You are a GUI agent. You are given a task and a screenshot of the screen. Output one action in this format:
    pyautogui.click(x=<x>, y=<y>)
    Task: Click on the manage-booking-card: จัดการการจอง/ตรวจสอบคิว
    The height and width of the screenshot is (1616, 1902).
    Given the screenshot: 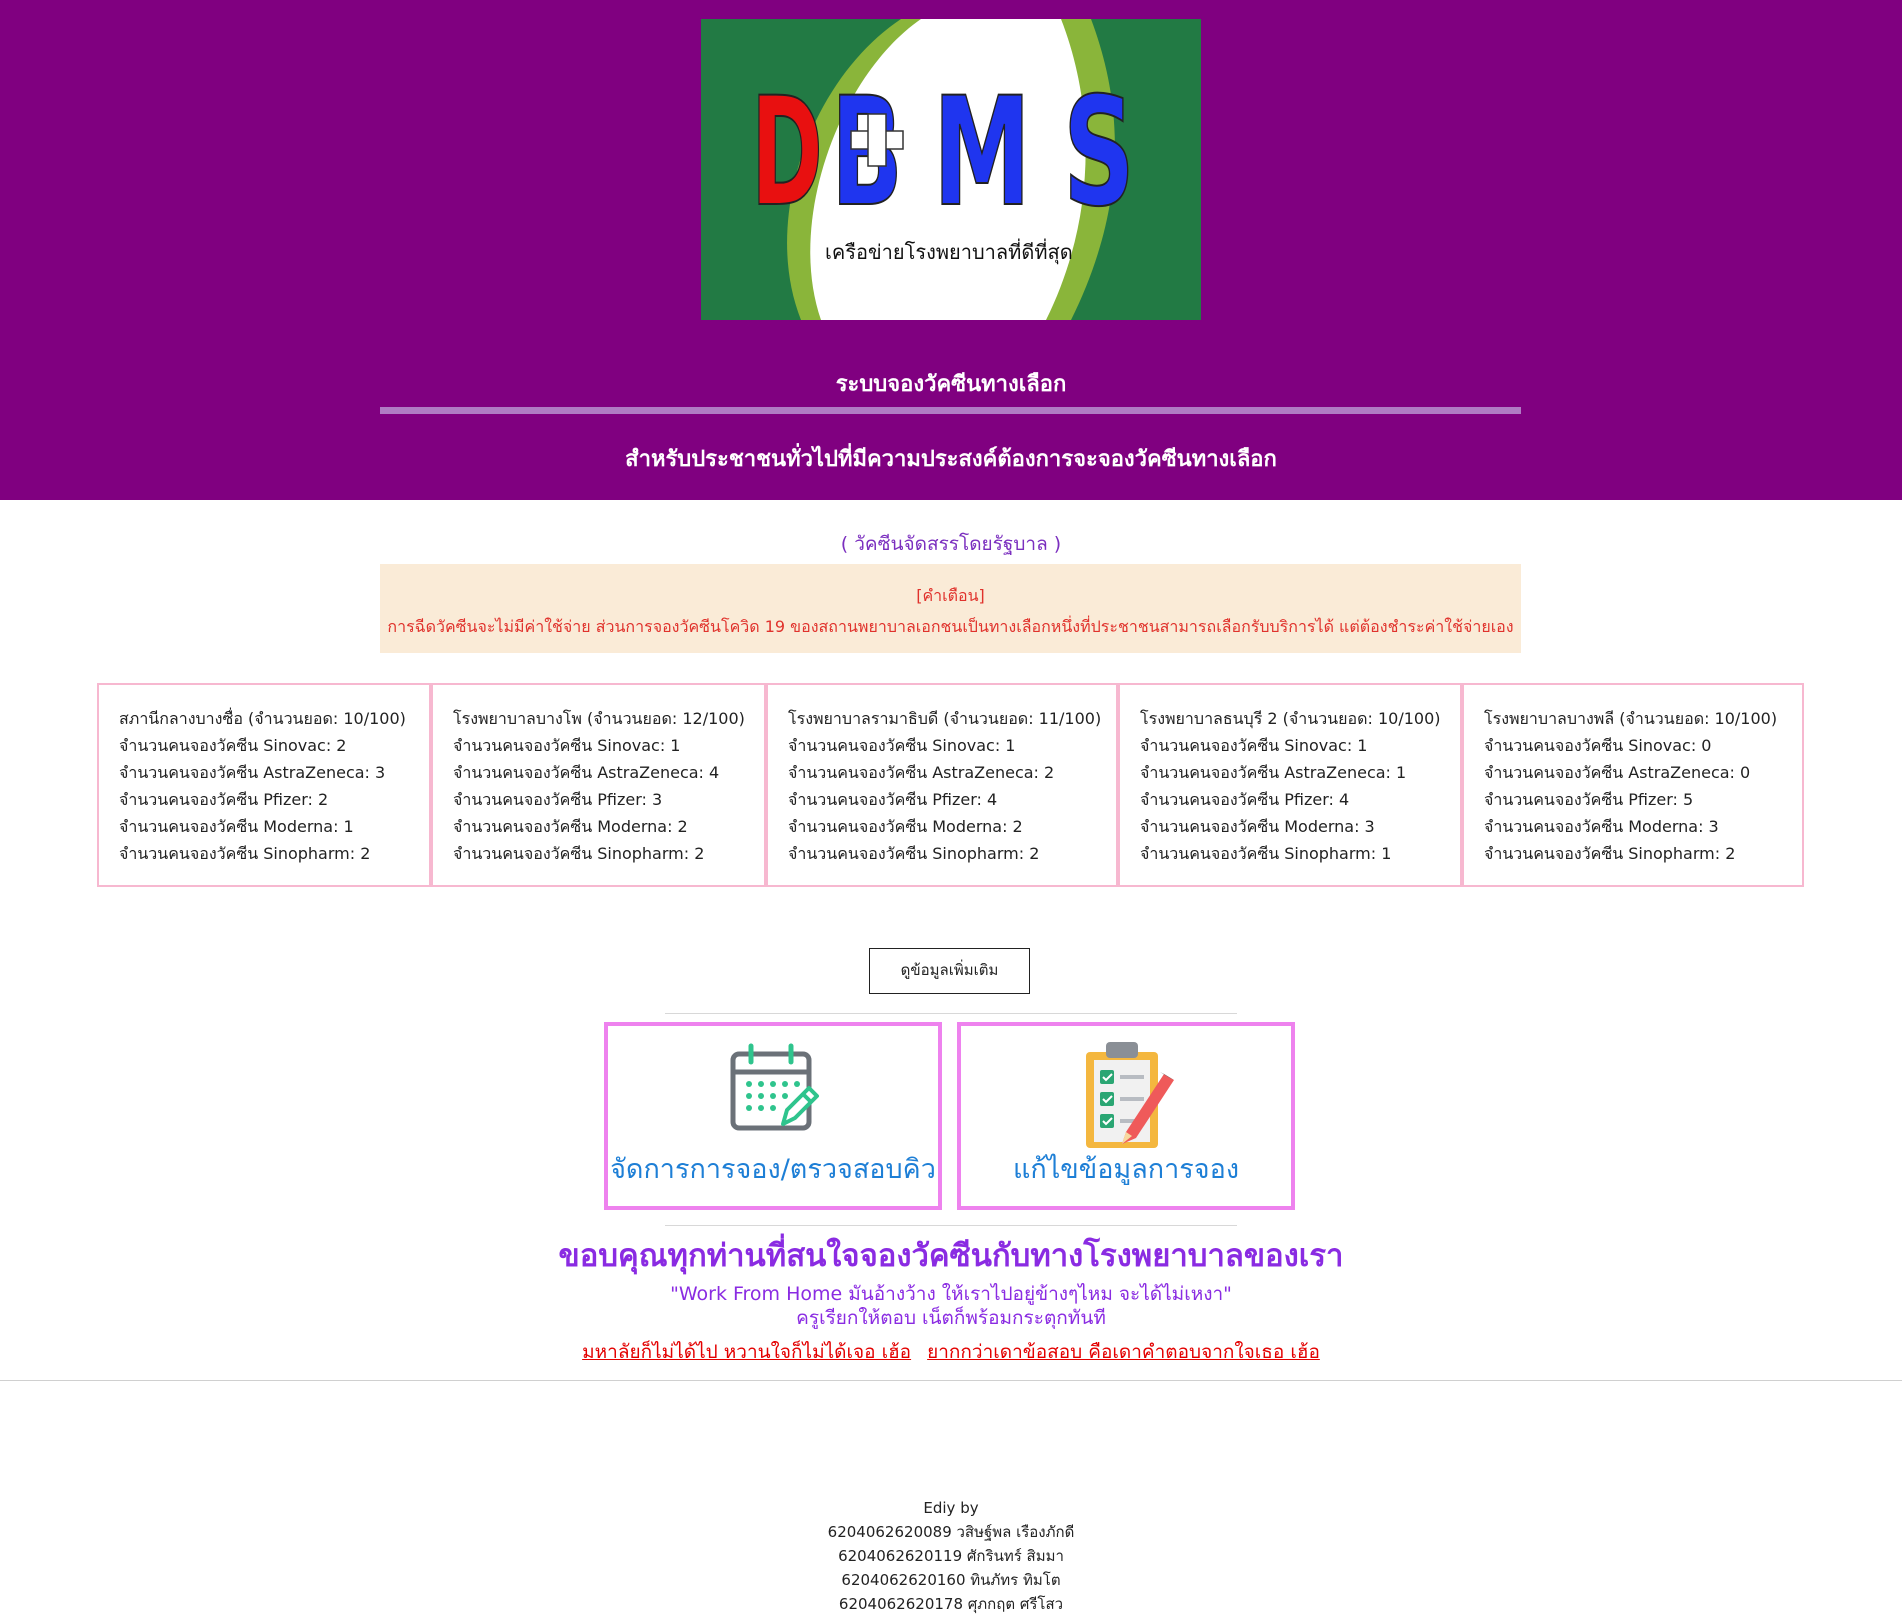 What is the action you would take?
    pyautogui.click(x=773, y=1116)
    